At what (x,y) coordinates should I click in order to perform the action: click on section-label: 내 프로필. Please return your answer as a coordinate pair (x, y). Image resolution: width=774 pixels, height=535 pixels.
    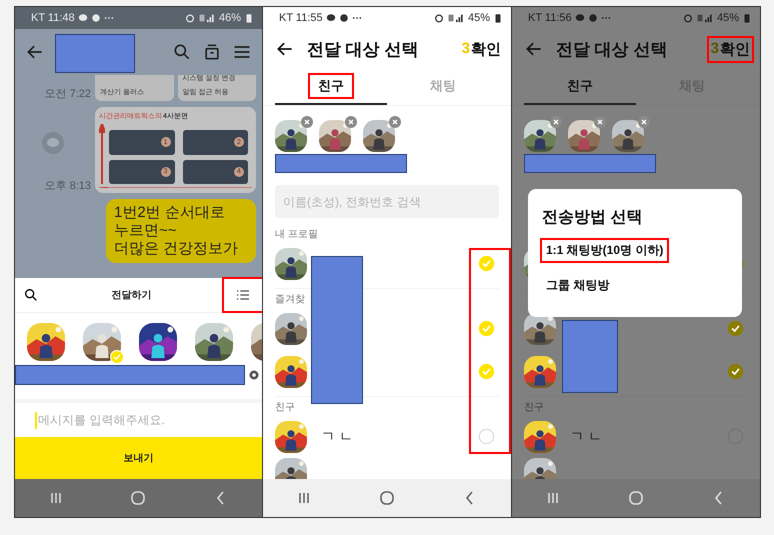
    Looking at the image, I should click on (297, 235).